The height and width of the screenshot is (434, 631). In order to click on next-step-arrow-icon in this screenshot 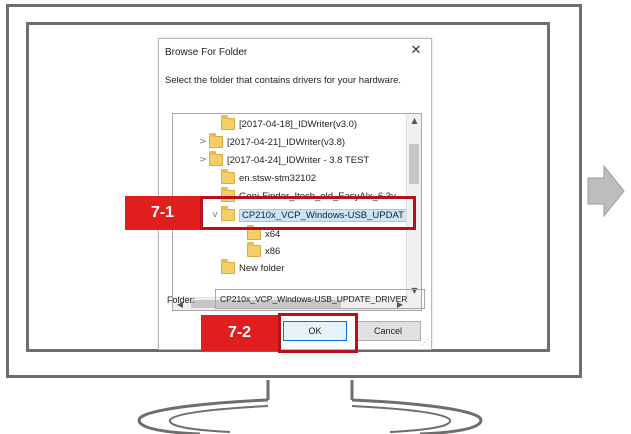, I will do `click(606, 191)`.